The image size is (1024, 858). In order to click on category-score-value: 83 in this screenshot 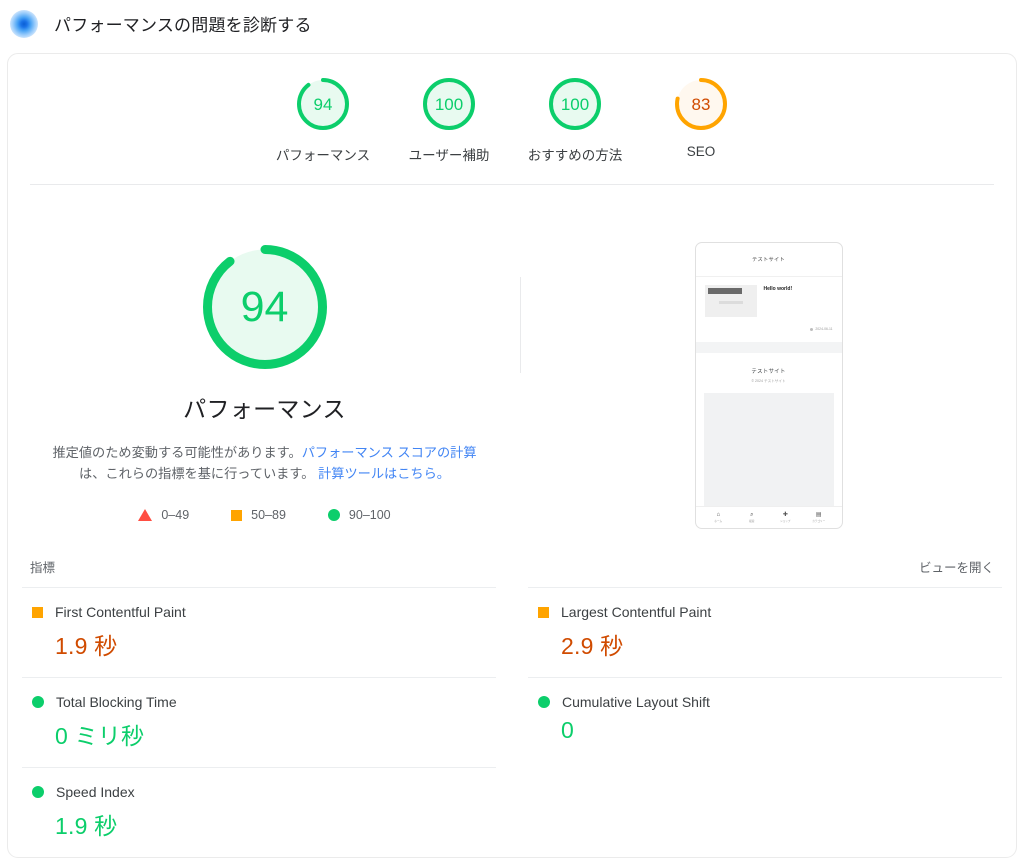, I will do `click(701, 104)`.